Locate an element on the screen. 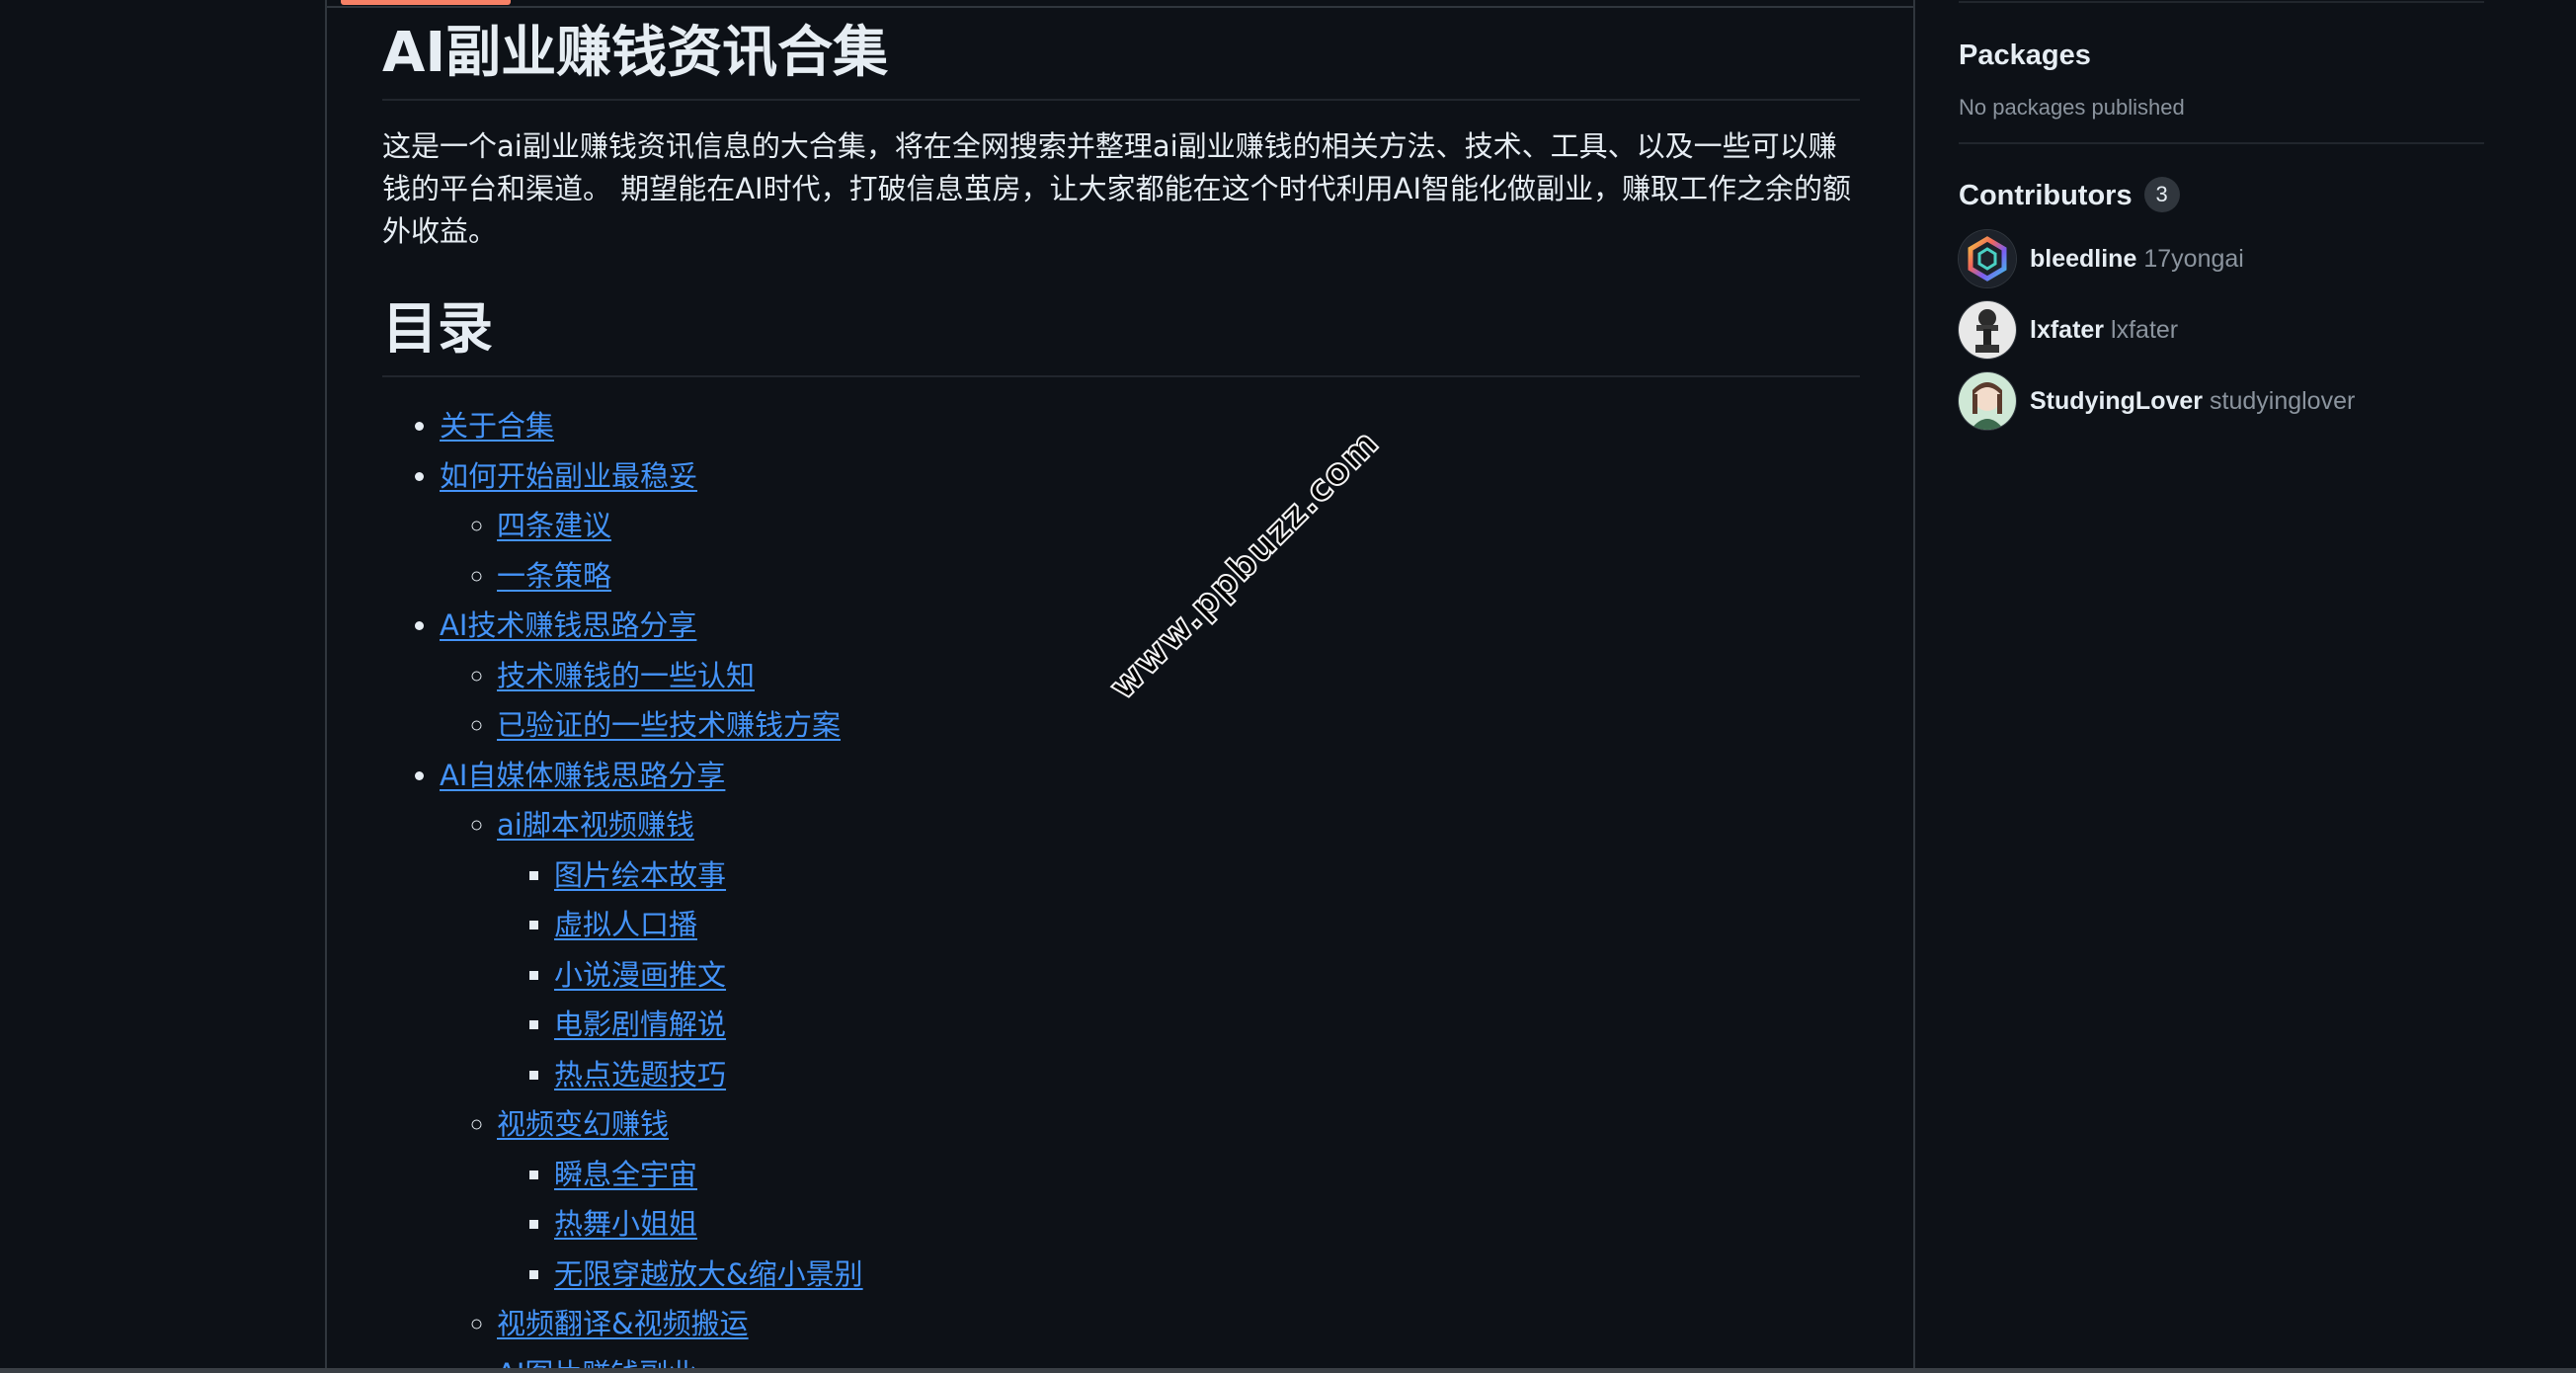  toc-link-virtual-host: 虚拟人口播 is located at coordinates (625, 924).